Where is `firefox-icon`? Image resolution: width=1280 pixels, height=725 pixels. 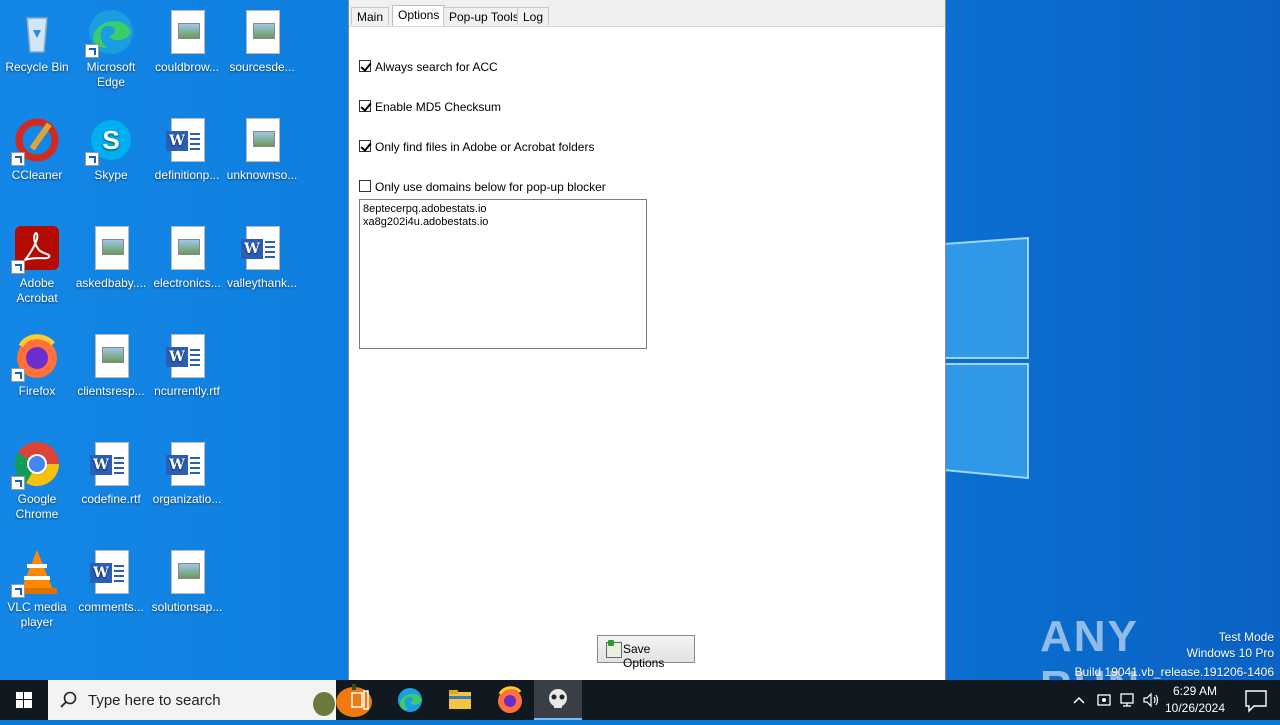
firefox-icon is located at coordinates (510, 699).